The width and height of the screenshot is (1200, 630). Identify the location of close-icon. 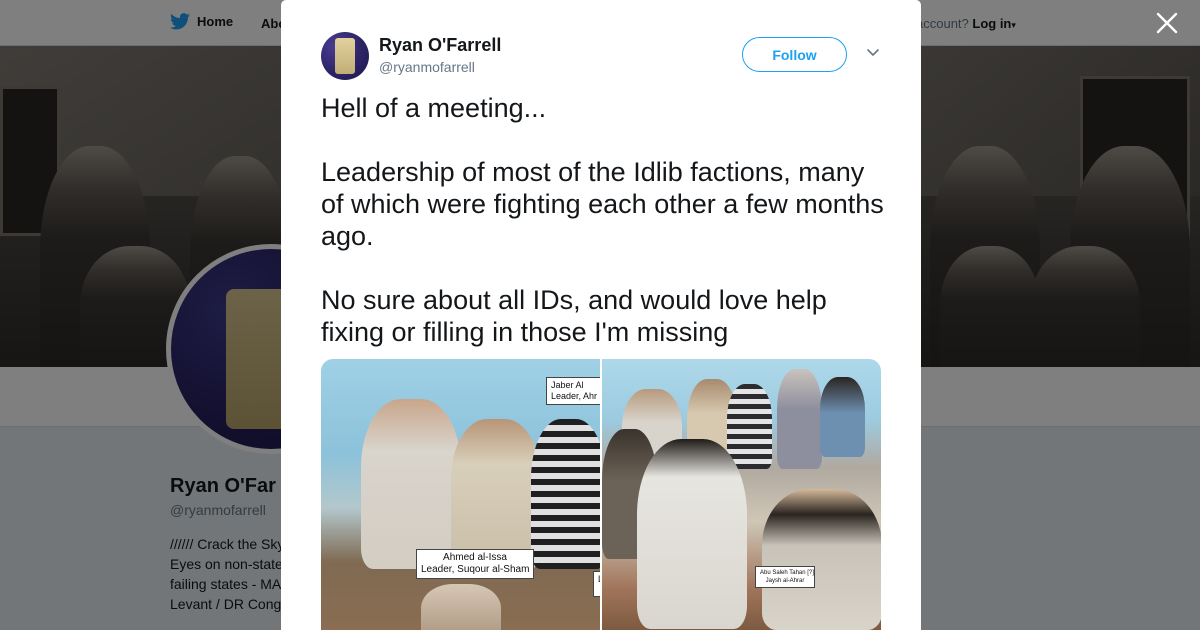
(1167, 25).